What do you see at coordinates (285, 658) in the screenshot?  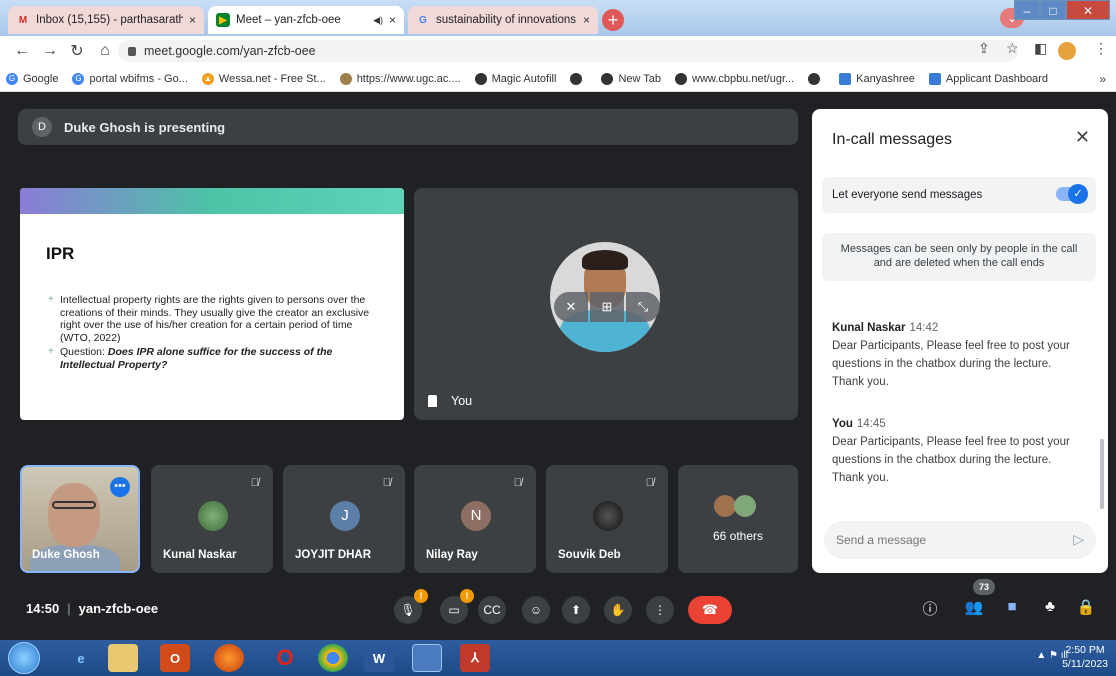 I see `opera-icon: O` at bounding box center [285, 658].